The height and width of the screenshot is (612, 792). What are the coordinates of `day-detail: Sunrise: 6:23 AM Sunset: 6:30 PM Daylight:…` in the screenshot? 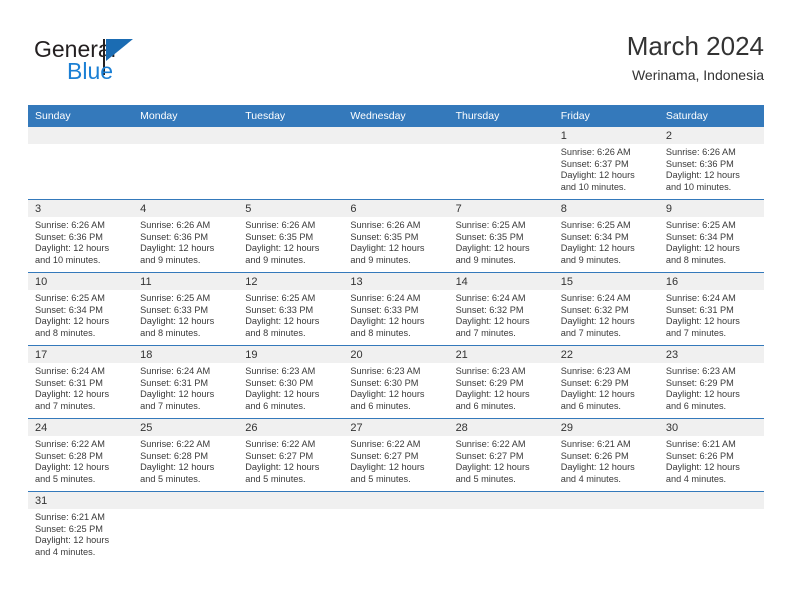 It's located at (395, 387).